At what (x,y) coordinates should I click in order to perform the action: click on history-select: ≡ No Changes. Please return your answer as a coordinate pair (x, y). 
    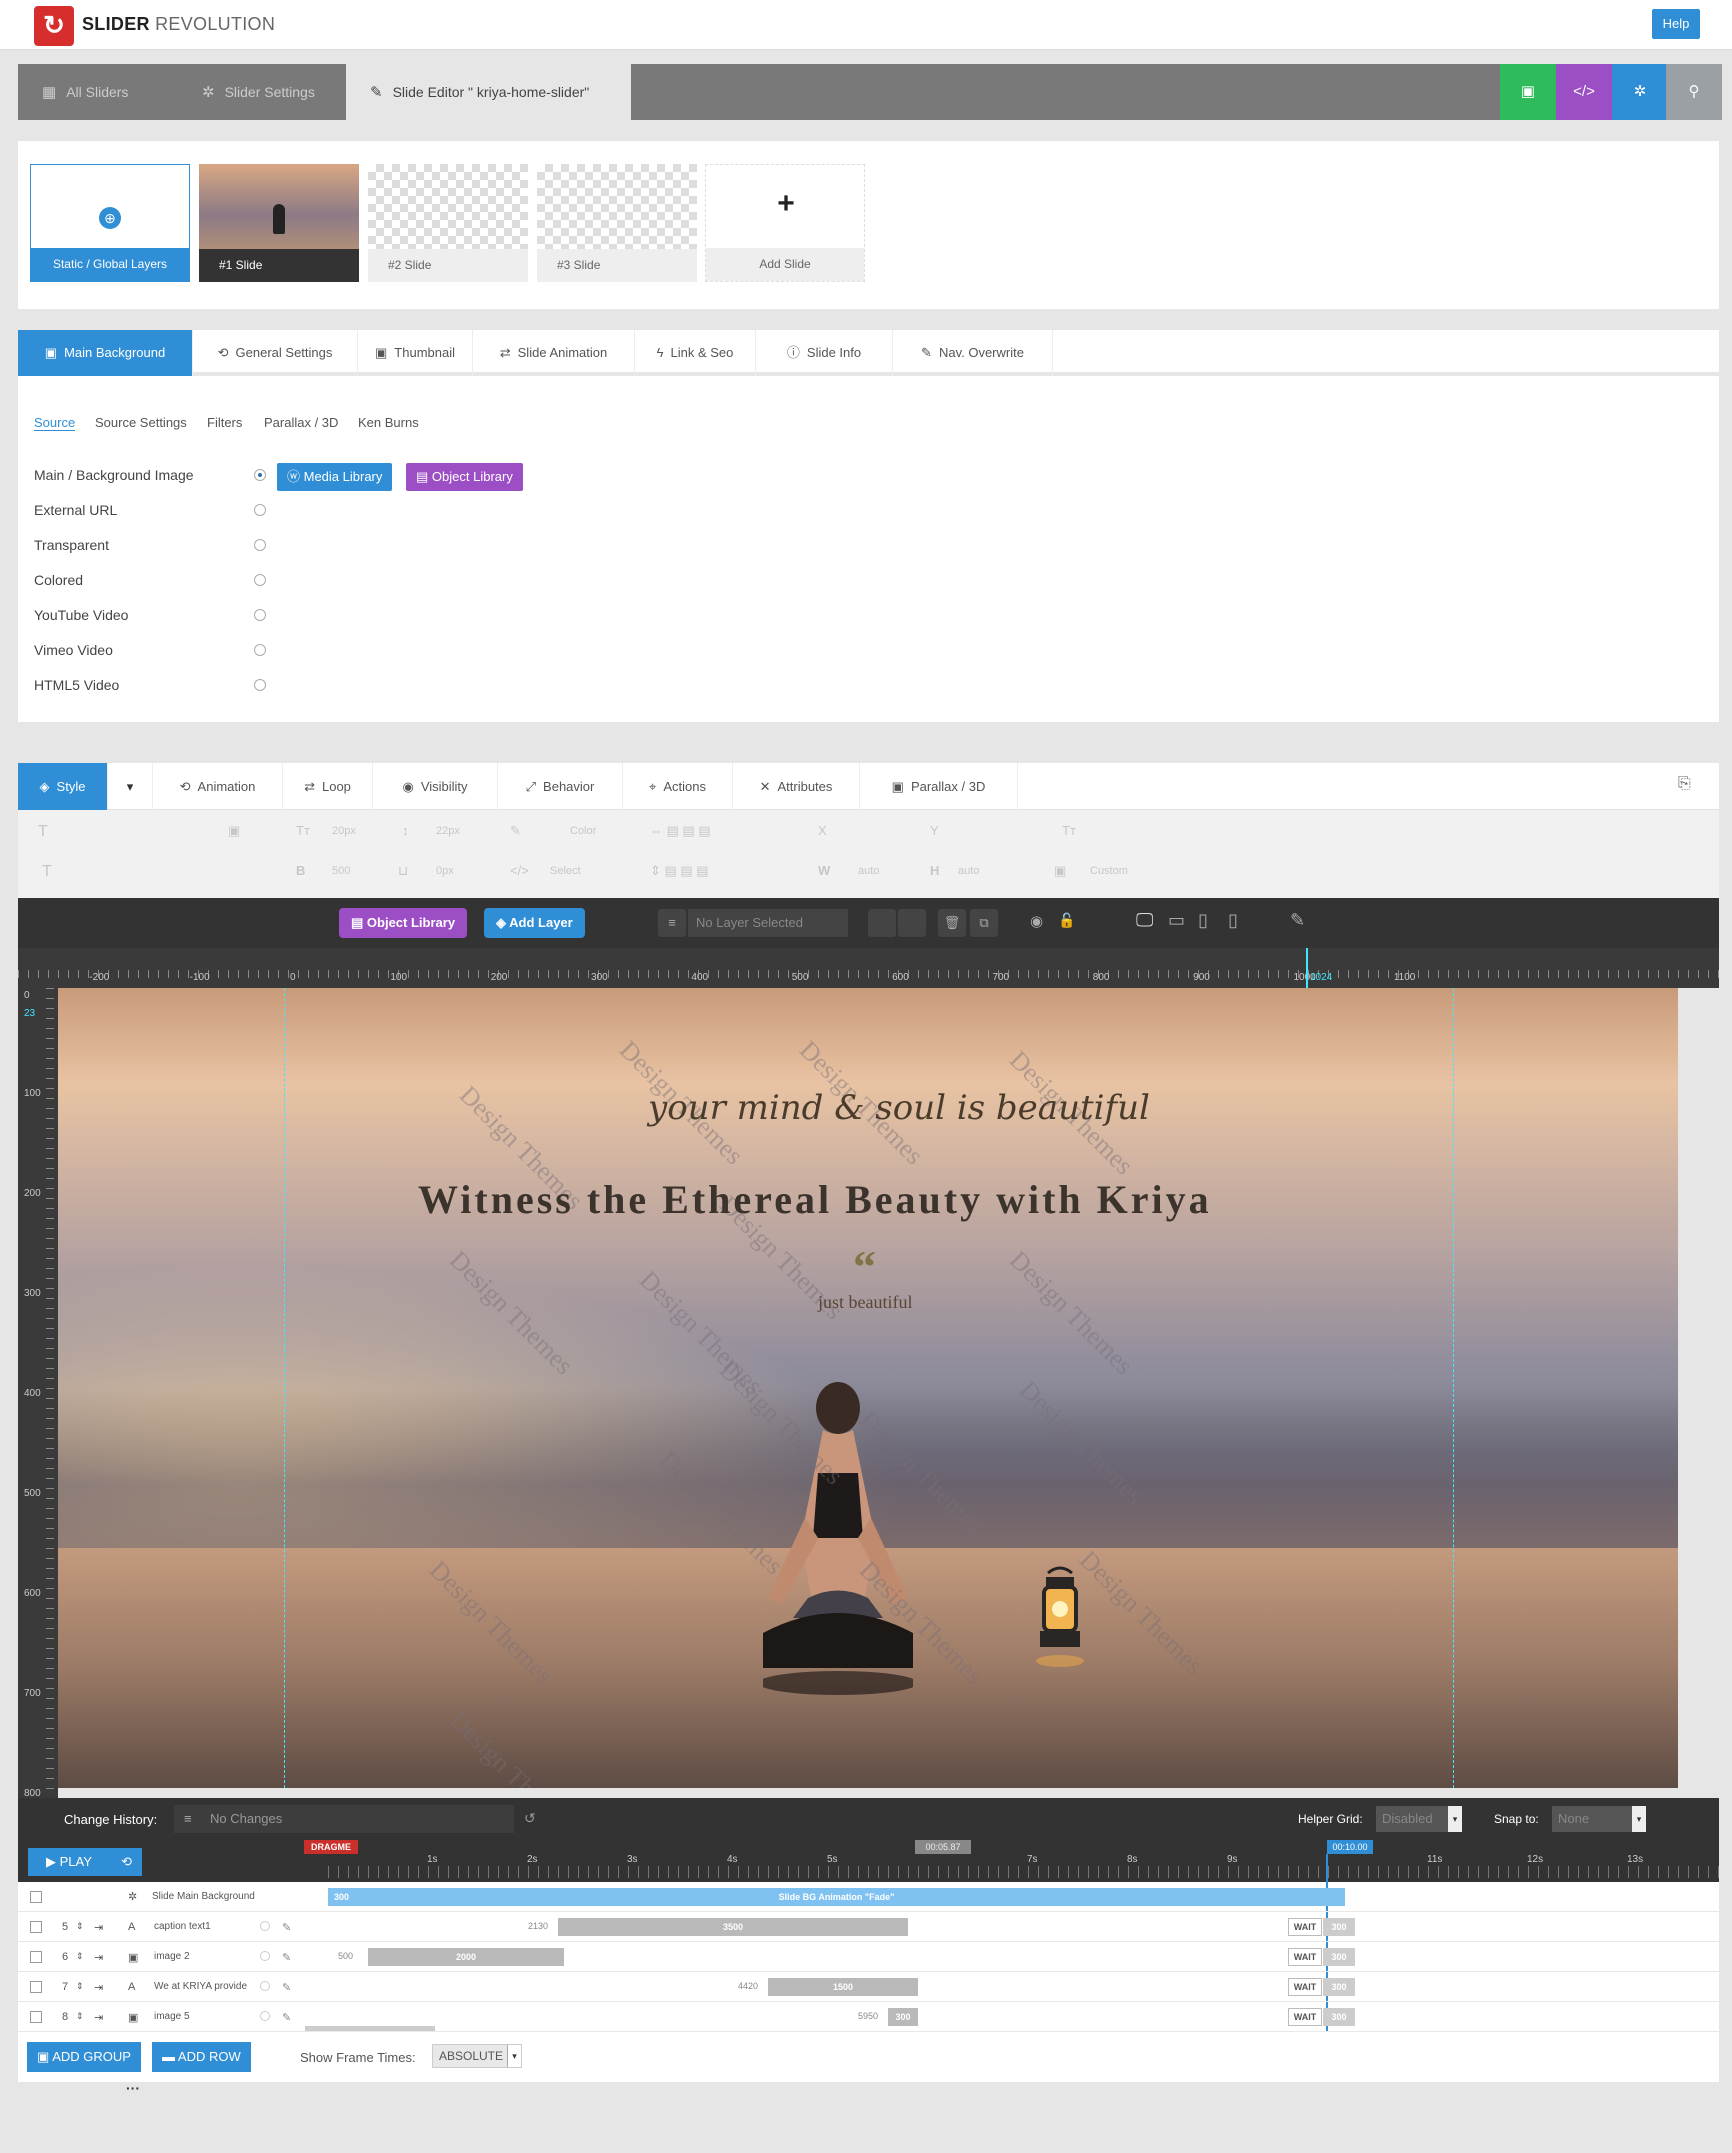
    Looking at the image, I should click on (344, 1819).